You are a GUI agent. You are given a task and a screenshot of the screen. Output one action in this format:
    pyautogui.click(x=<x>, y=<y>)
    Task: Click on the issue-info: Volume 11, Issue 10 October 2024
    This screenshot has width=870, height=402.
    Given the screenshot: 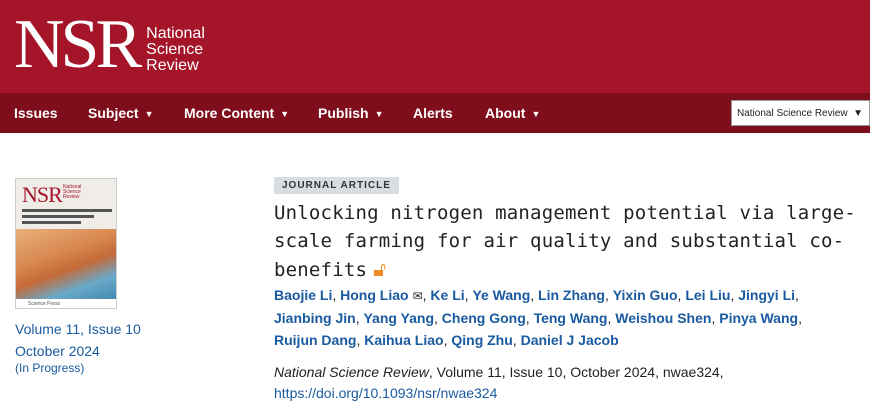 What is the action you would take?
    pyautogui.click(x=78, y=340)
    